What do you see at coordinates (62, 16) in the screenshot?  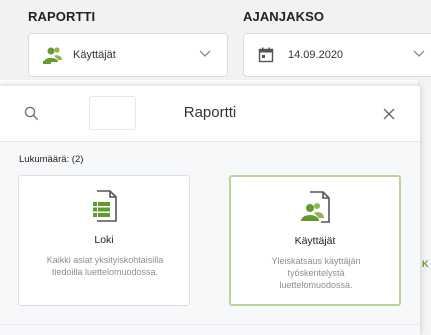 I see `report-section-label: RAPORTTI` at bounding box center [62, 16].